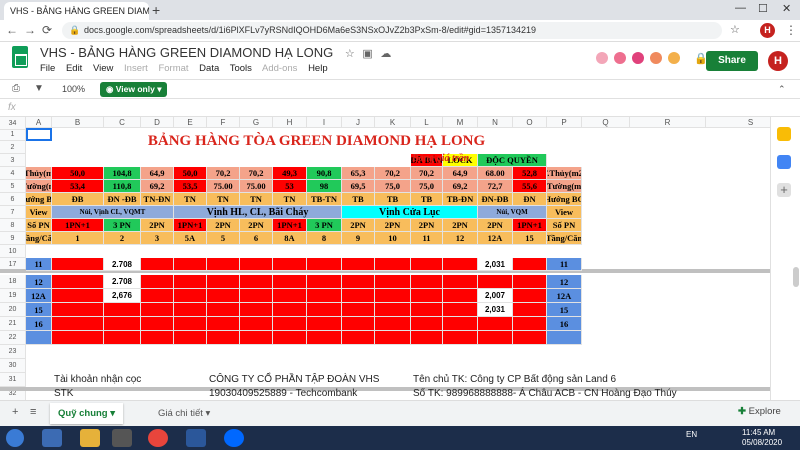  I want to click on add-sheet-icon: +, so click(15, 412).